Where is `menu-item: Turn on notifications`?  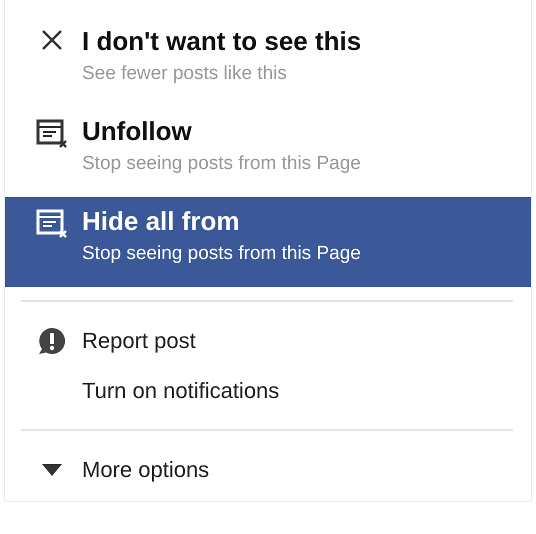
menu-item: Turn on notifications is located at coordinates (268, 391).